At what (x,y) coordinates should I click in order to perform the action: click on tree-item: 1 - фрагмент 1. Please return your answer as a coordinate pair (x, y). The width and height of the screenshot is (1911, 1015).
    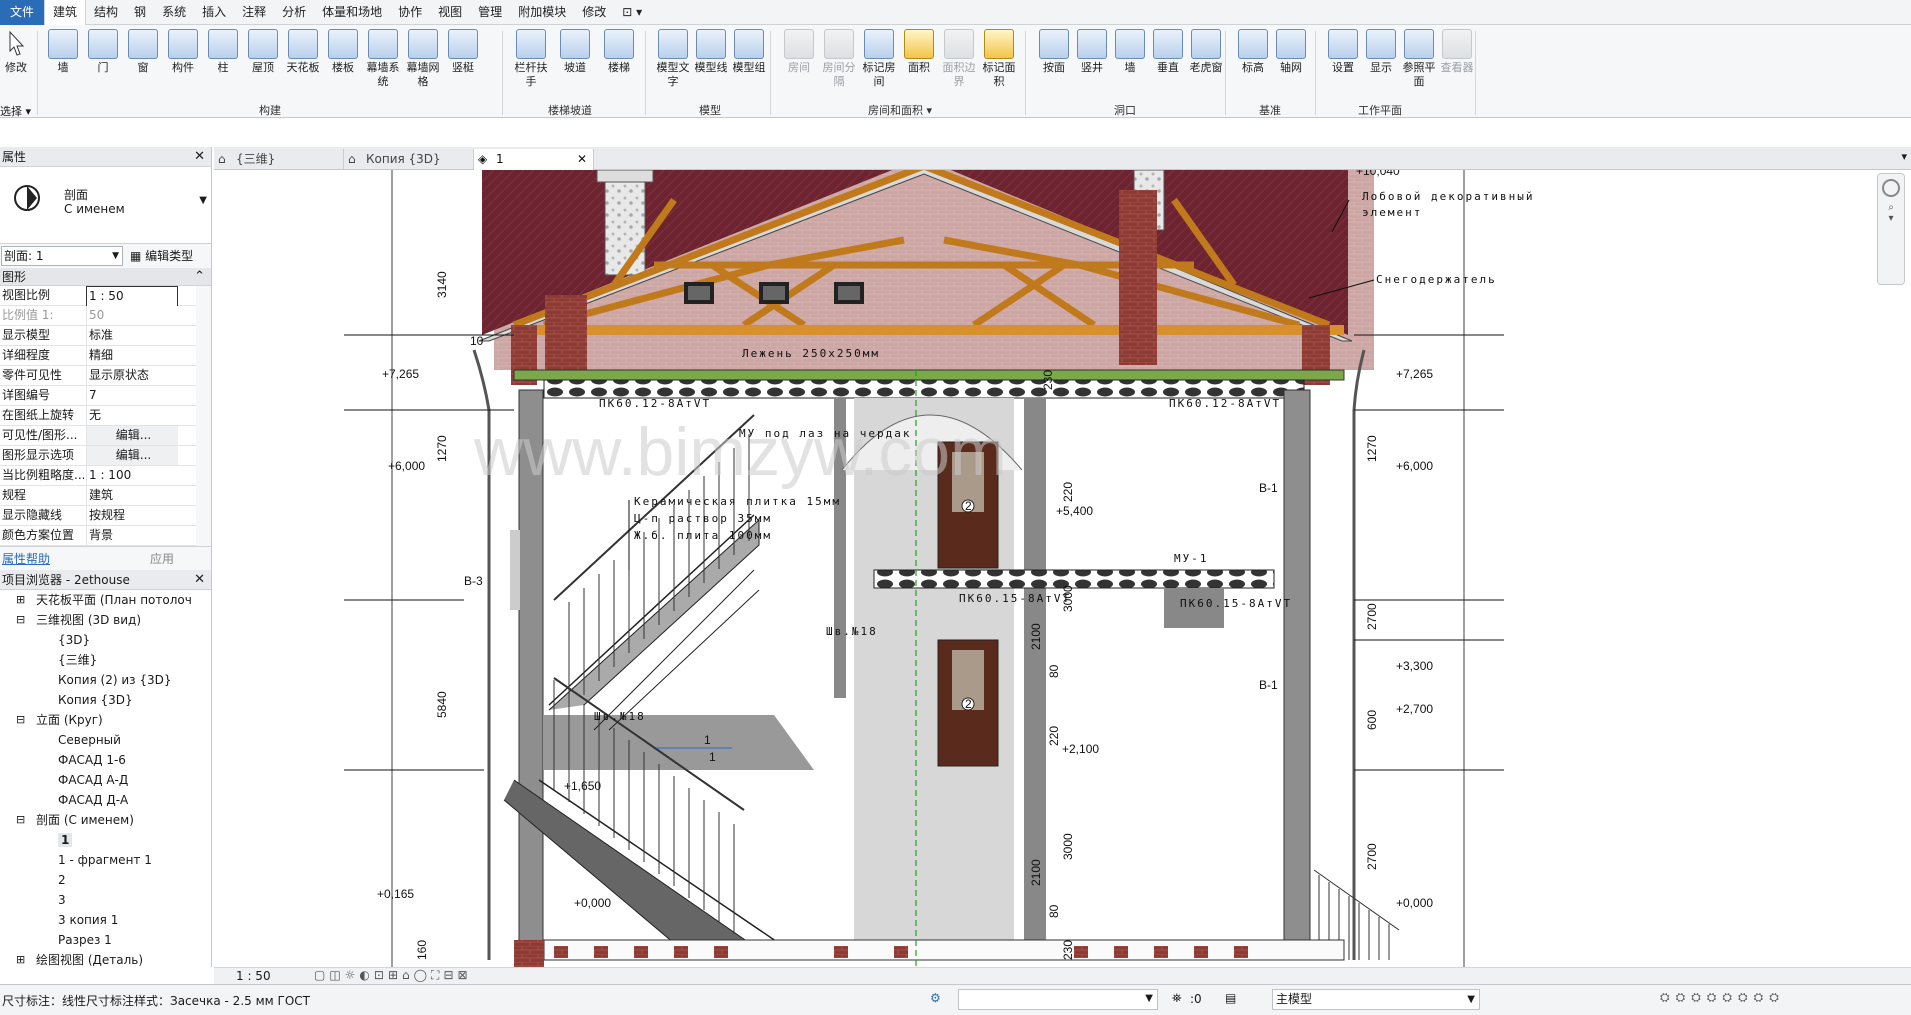
    Looking at the image, I should click on (105, 860).